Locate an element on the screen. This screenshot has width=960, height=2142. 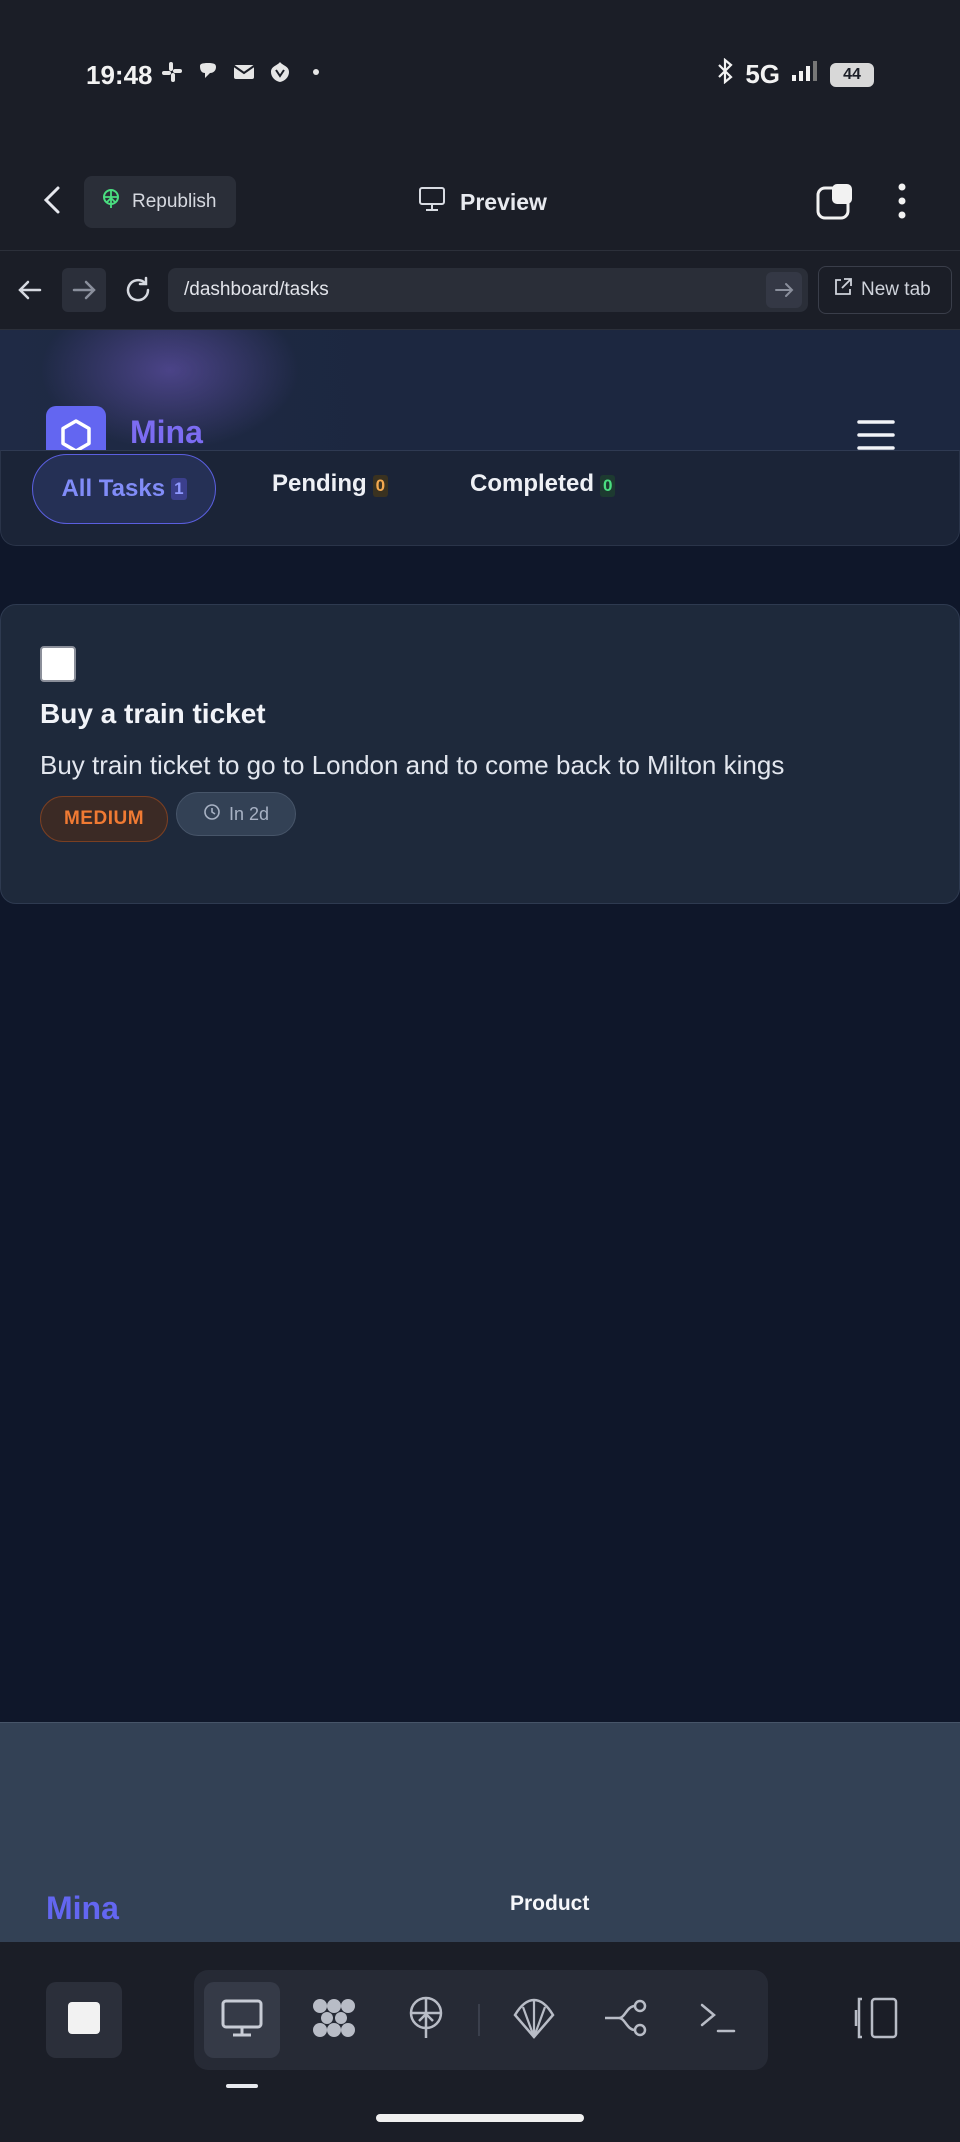
mail-icon is located at coordinates (244, 72).